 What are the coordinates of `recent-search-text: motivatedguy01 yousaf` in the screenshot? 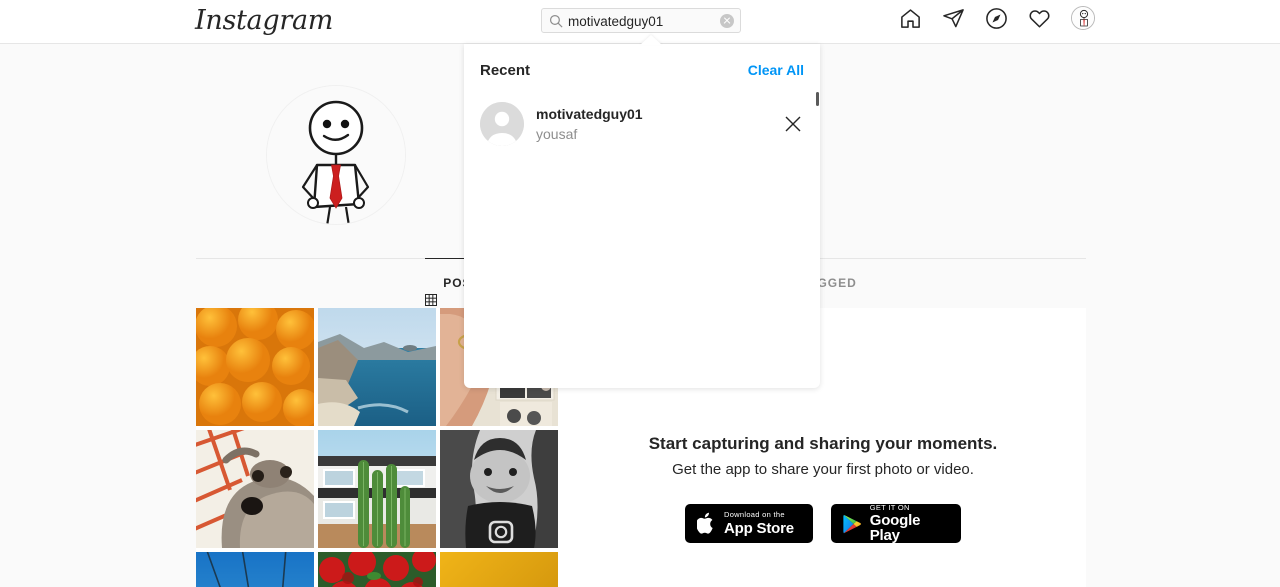 It's located at (659, 124).